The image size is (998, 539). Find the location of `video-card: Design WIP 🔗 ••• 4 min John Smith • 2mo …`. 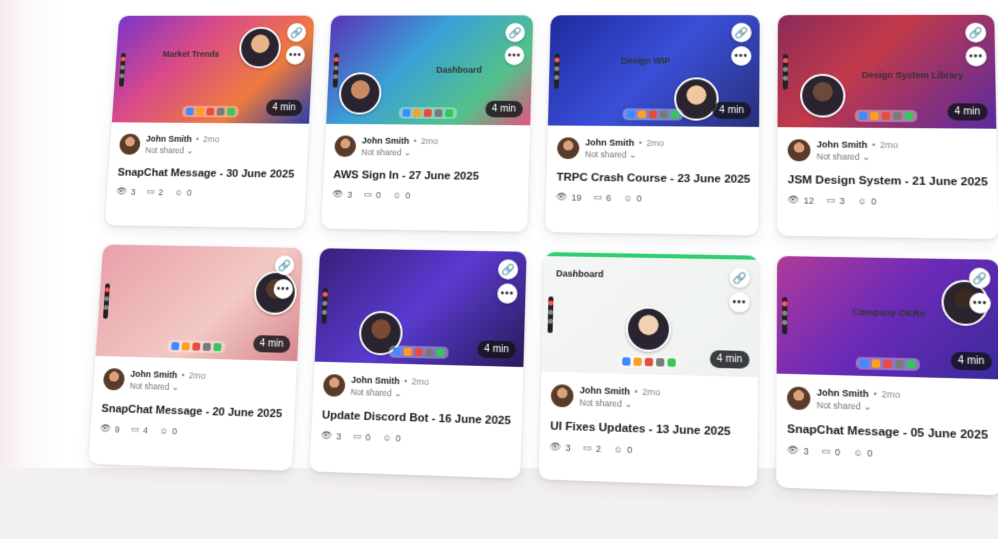

video-card: Design WIP 🔗 ••• 4 min John Smith • 2mo … is located at coordinates (652, 125).